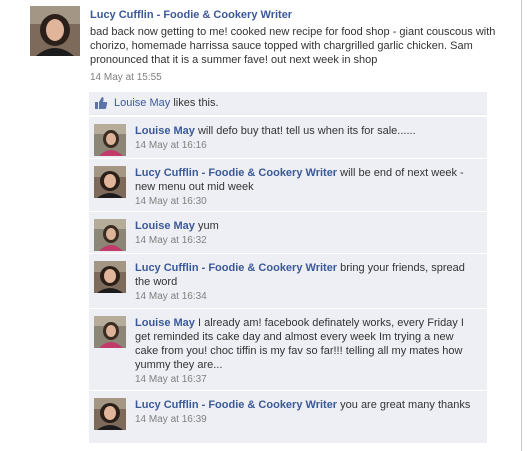 This screenshot has width=530, height=451. Describe the element at coordinates (304, 380) in the screenshot. I see `comment-timestamp: 14 May at 16:37` at that location.